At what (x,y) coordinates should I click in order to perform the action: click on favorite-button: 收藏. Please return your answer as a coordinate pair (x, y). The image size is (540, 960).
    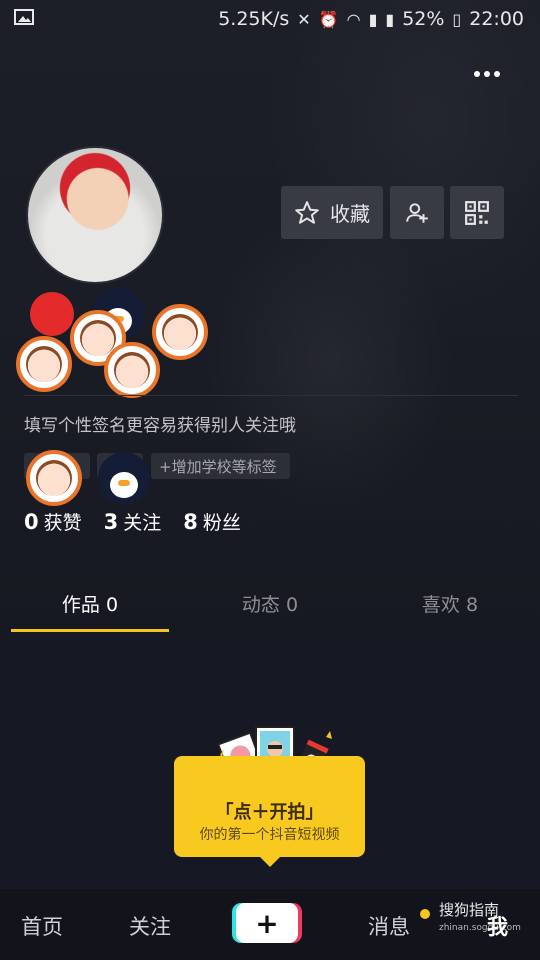
    Looking at the image, I should click on (332, 212).